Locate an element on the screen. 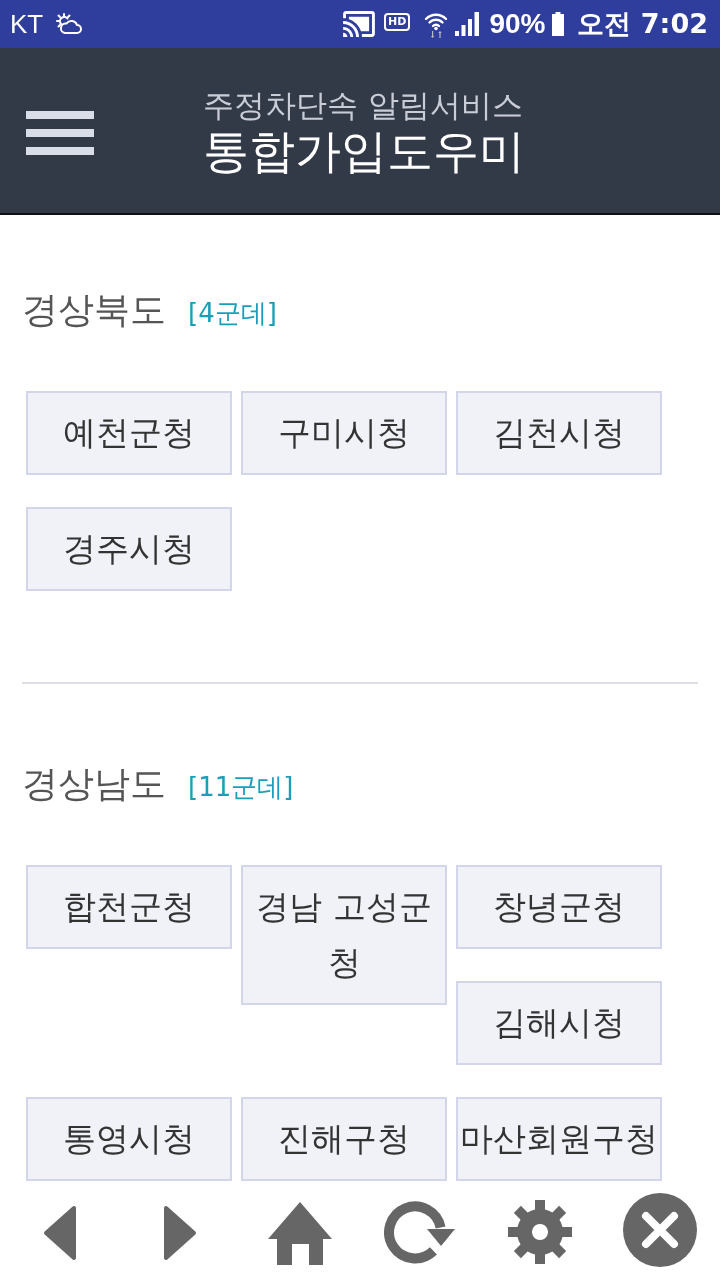 The width and height of the screenshot is (720, 1279). cast-icon is located at coordinates (359, 24).